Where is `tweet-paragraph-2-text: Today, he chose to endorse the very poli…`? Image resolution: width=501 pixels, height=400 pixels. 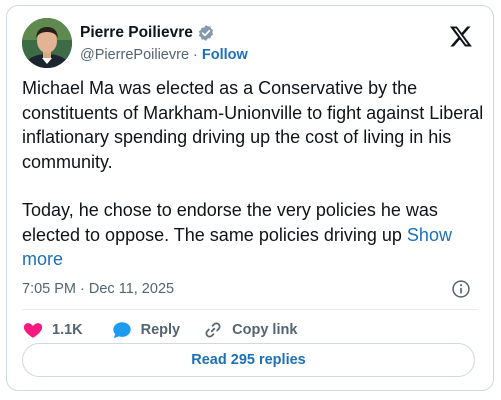
tweet-paragraph-2-text: Today, he chose to endorse the very poli… is located at coordinates (230, 222).